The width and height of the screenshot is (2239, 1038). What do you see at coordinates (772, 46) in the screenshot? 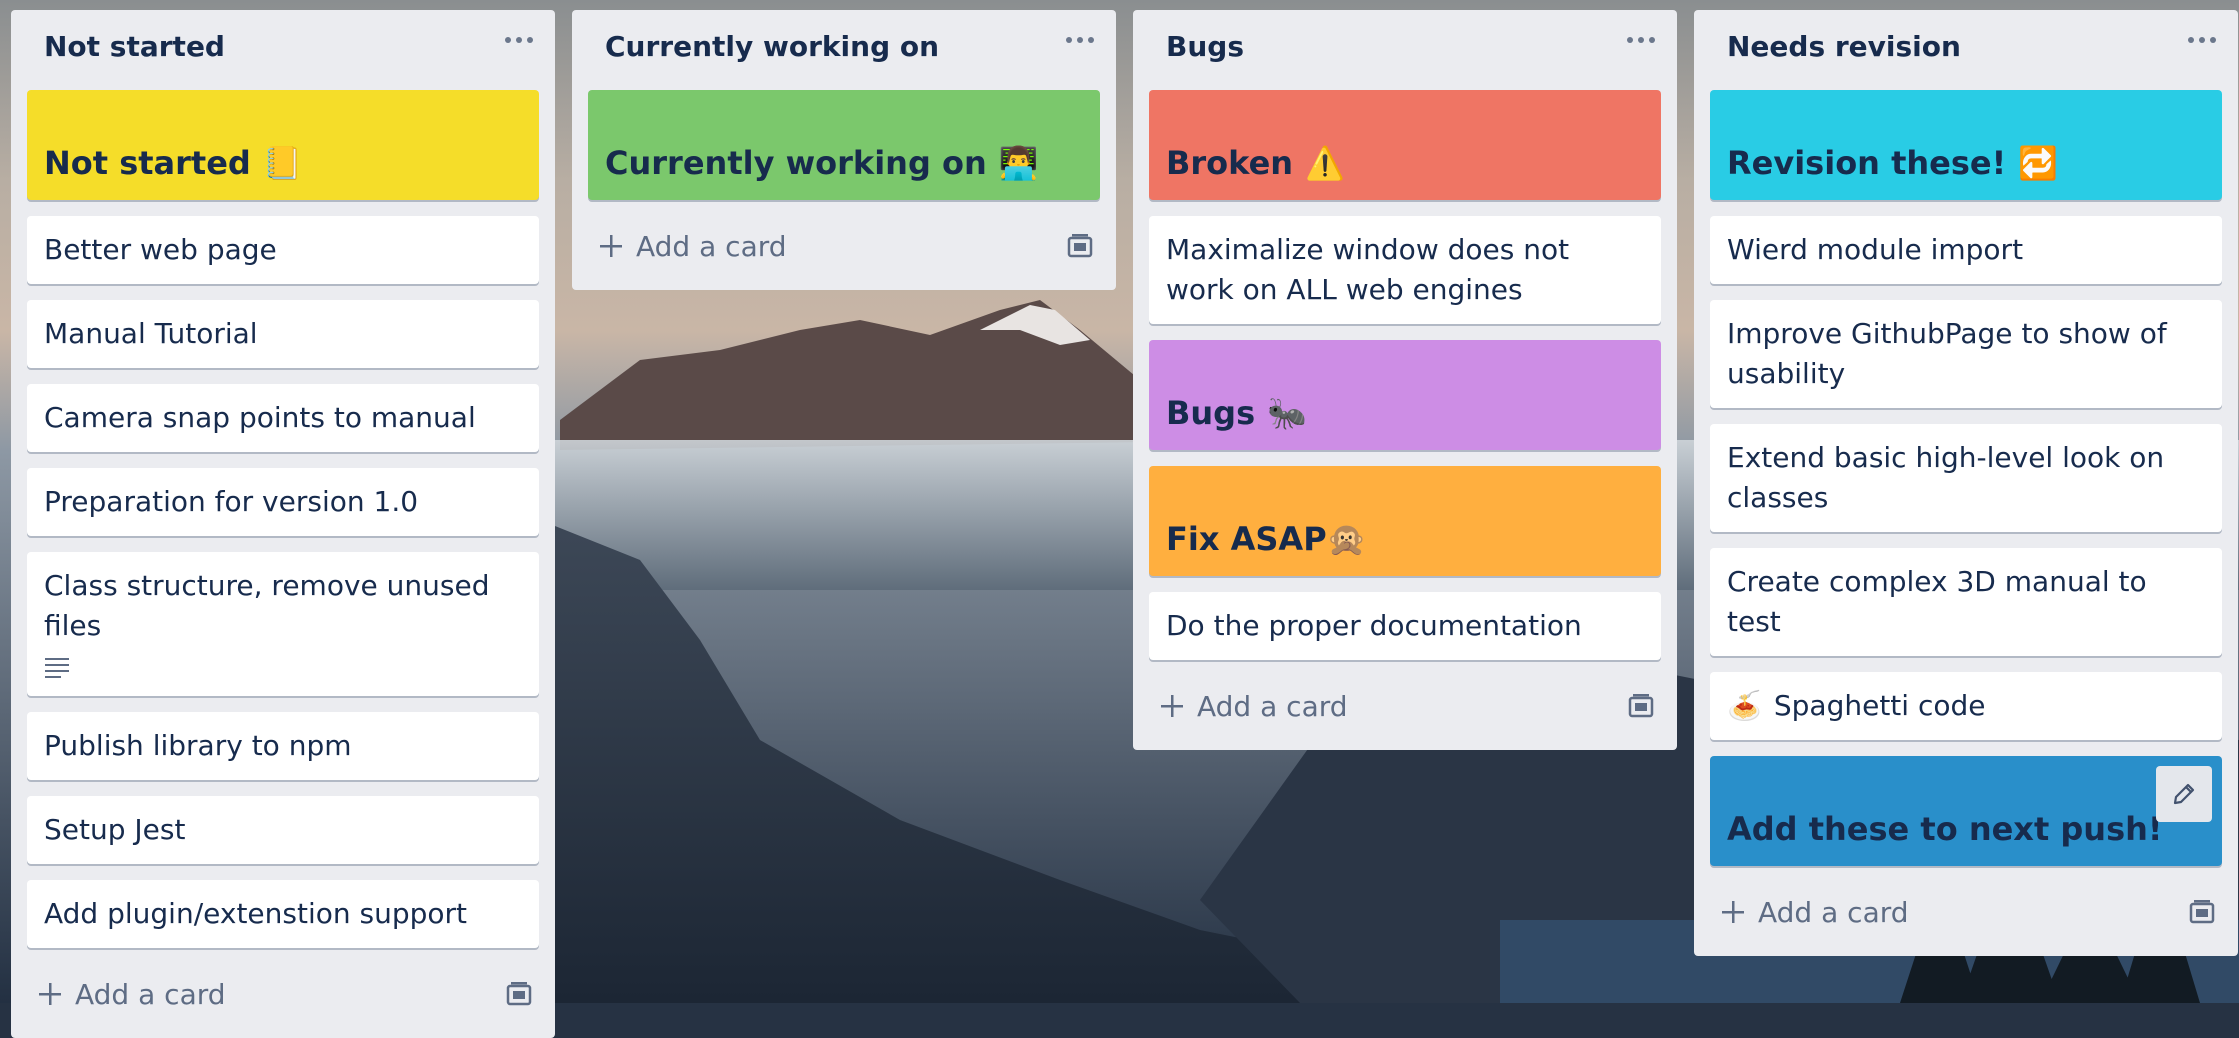
I see `list-title: Currently working on` at bounding box center [772, 46].